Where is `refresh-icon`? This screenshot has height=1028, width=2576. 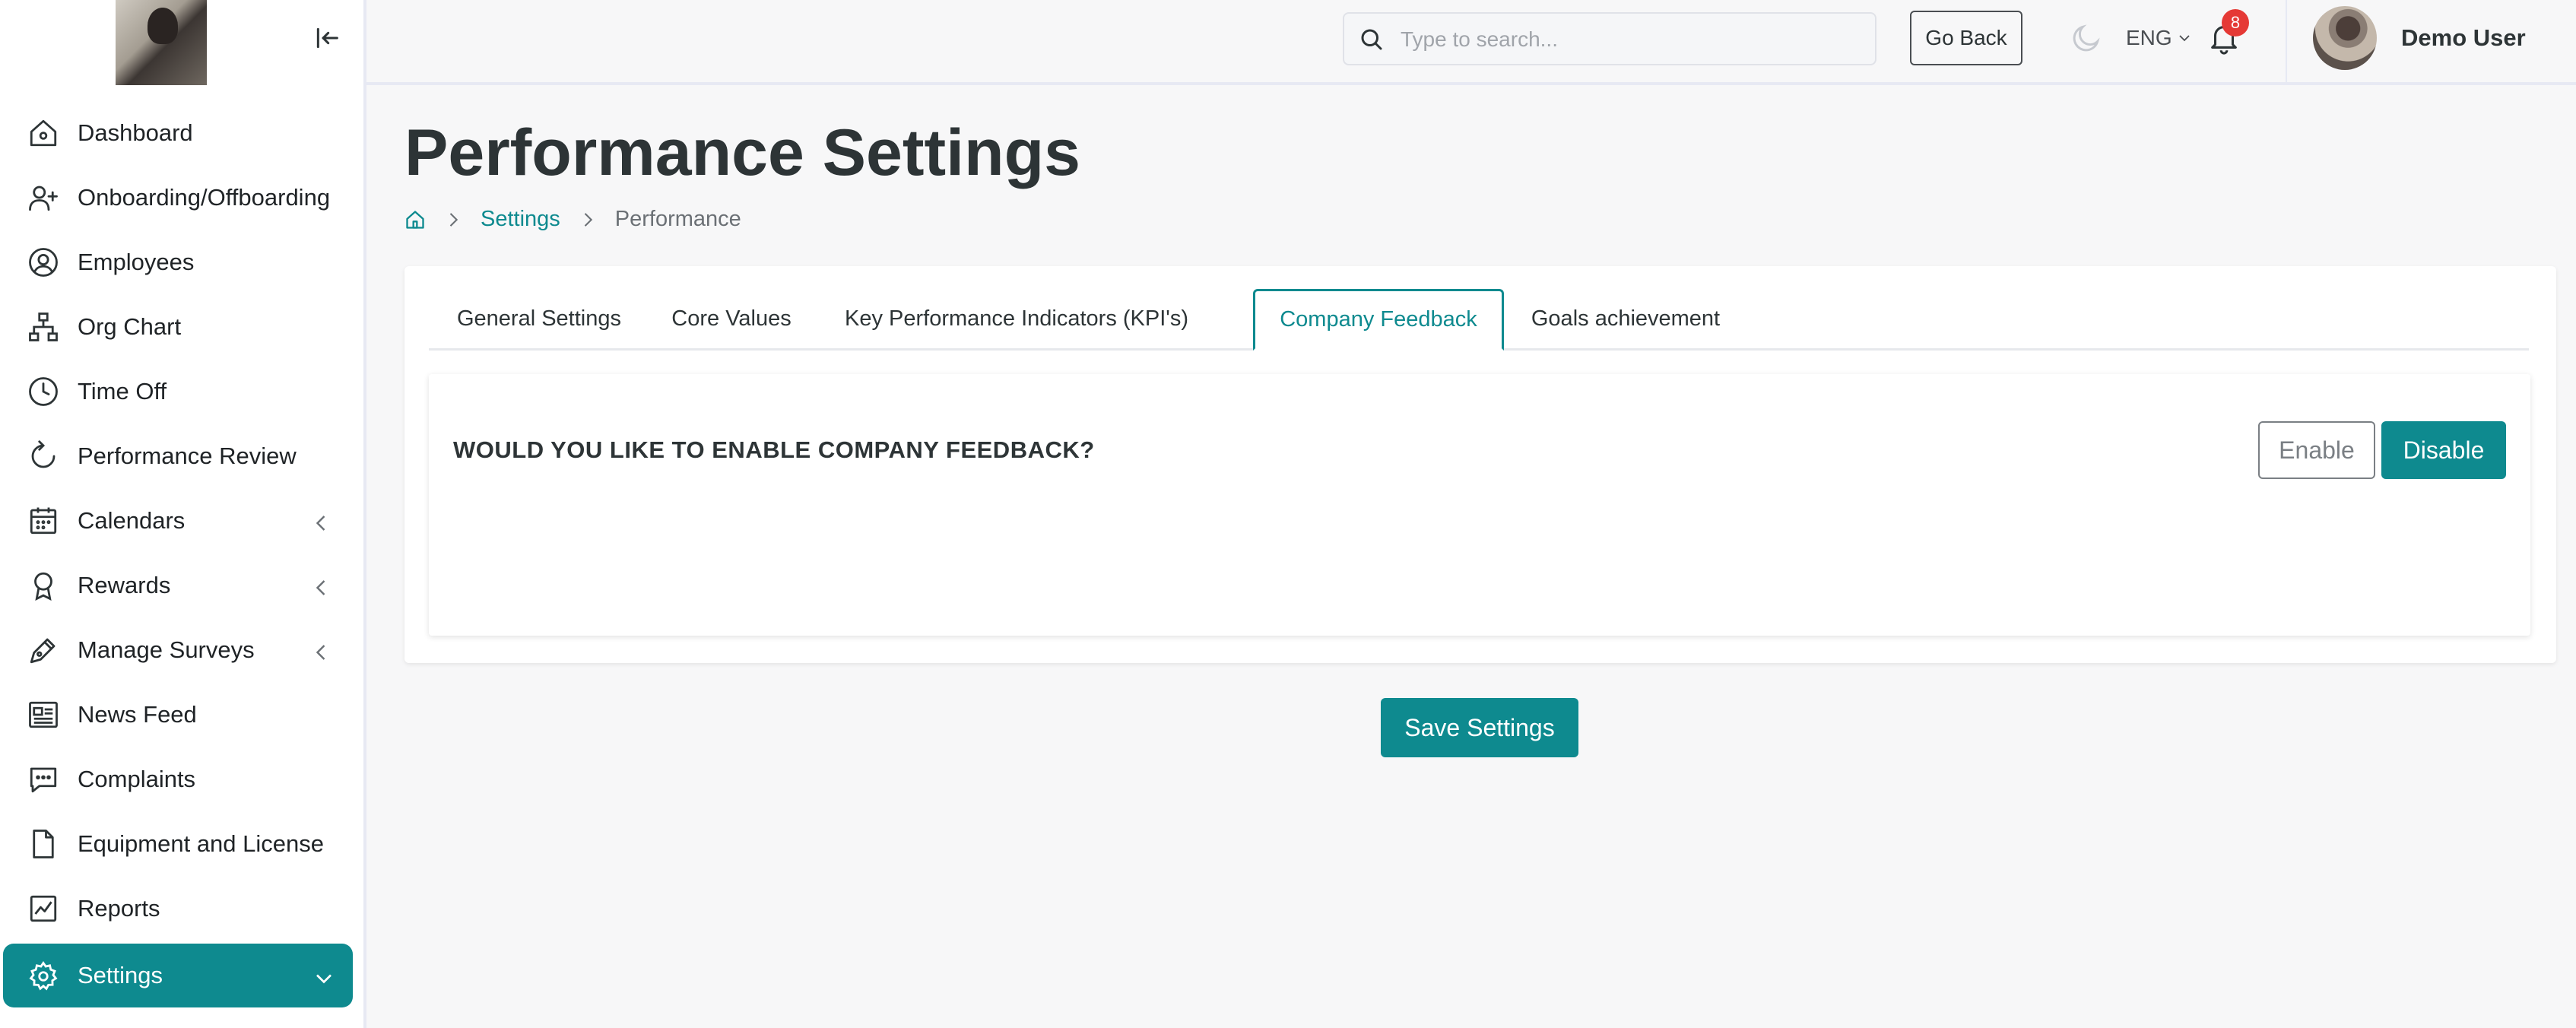
refresh-icon is located at coordinates (43, 456).